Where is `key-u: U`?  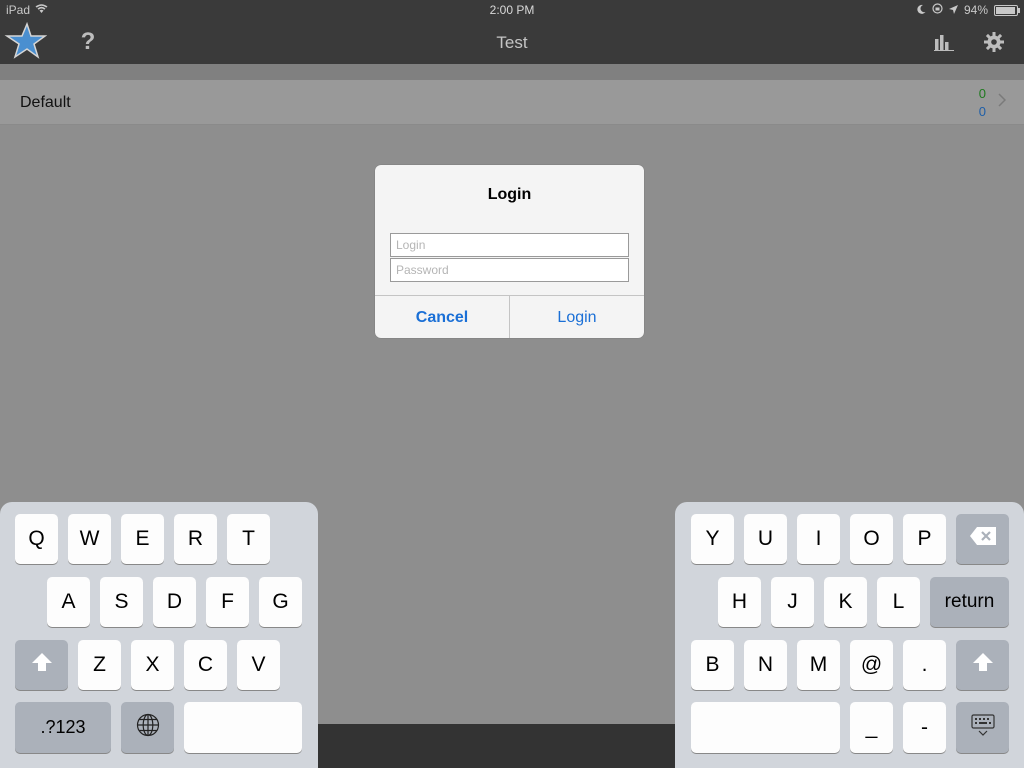
key-u: U is located at coordinates (765, 539).